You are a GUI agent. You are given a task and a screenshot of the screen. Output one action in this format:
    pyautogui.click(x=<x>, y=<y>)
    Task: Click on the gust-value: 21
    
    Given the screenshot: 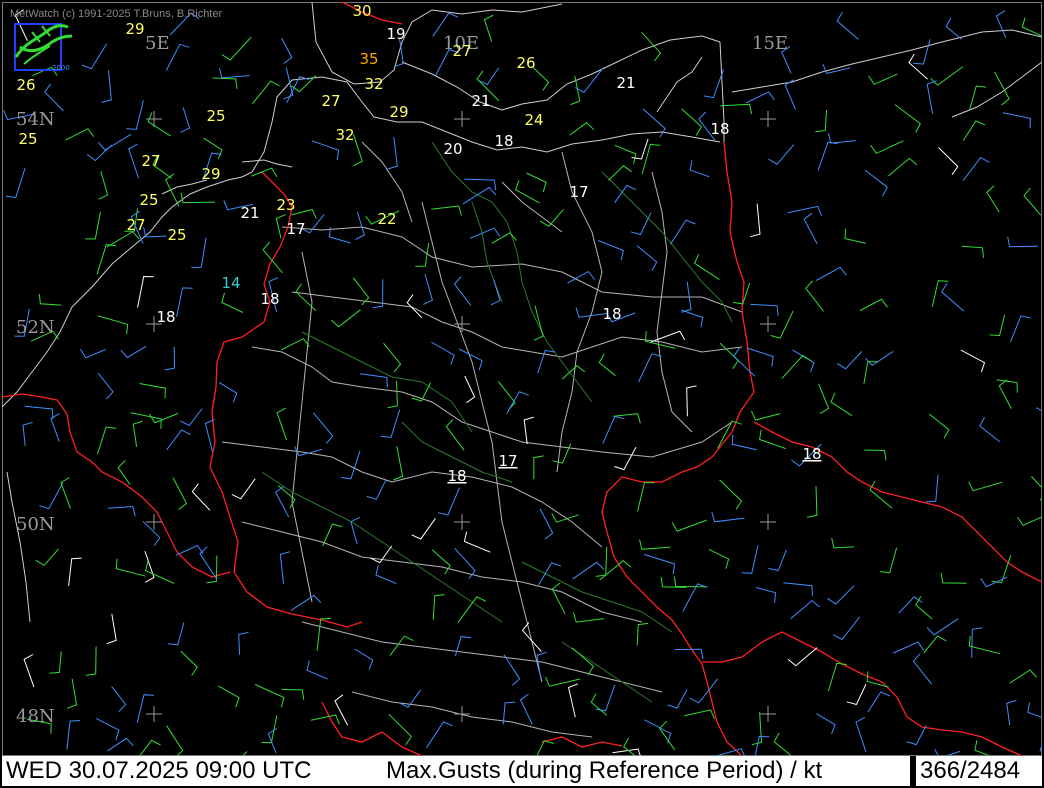 What is the action you would take?
    pyautogui.click(x=249, y=213)
    